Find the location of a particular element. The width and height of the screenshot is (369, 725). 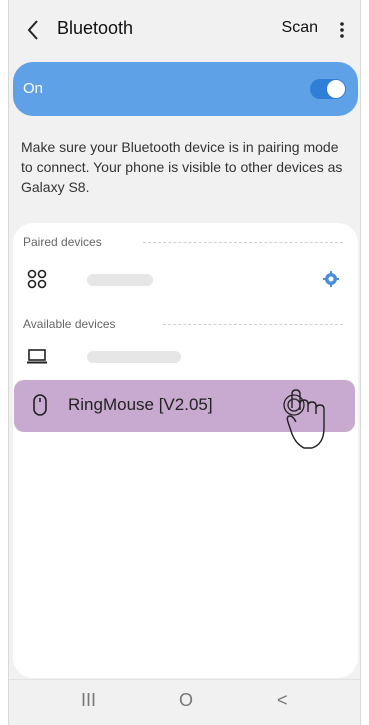

chevron-left-icon is located at coordinates (33, 30).